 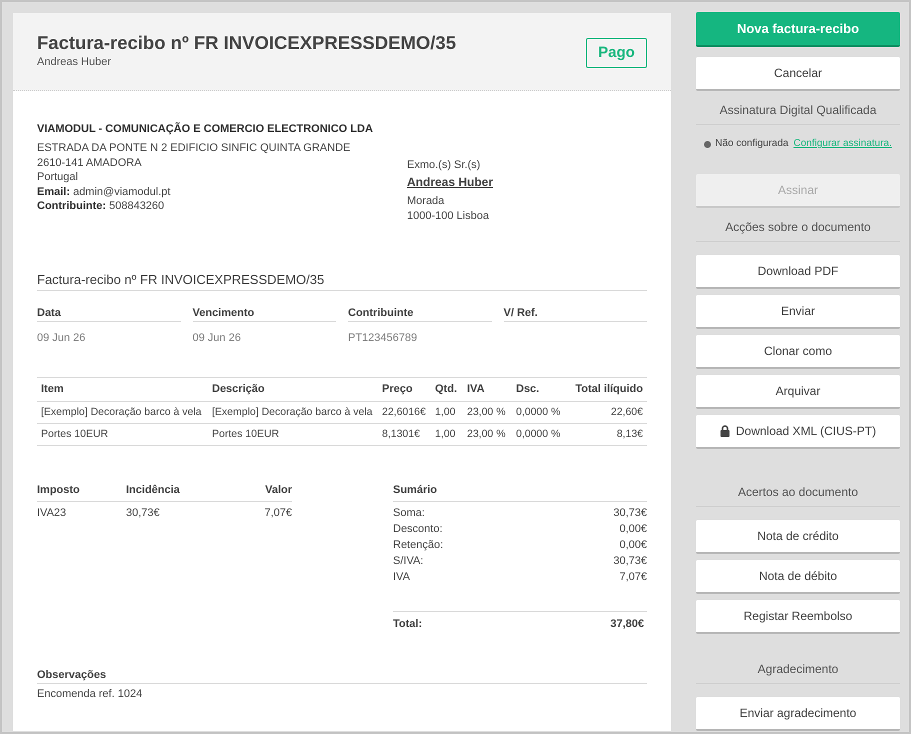 I want to click on table-cell: 8,1301€, so click(x=404, y=435).